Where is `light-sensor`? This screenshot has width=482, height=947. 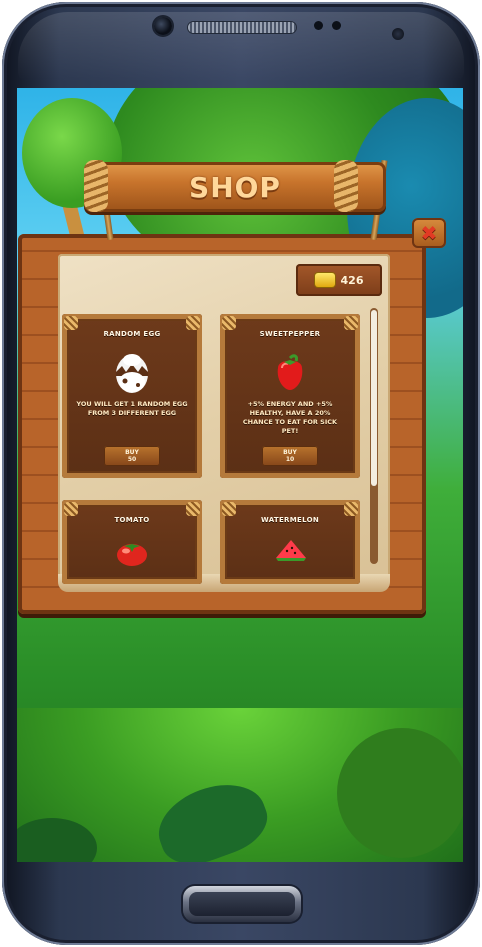
light-sensor is located at coordinates (336, 25).